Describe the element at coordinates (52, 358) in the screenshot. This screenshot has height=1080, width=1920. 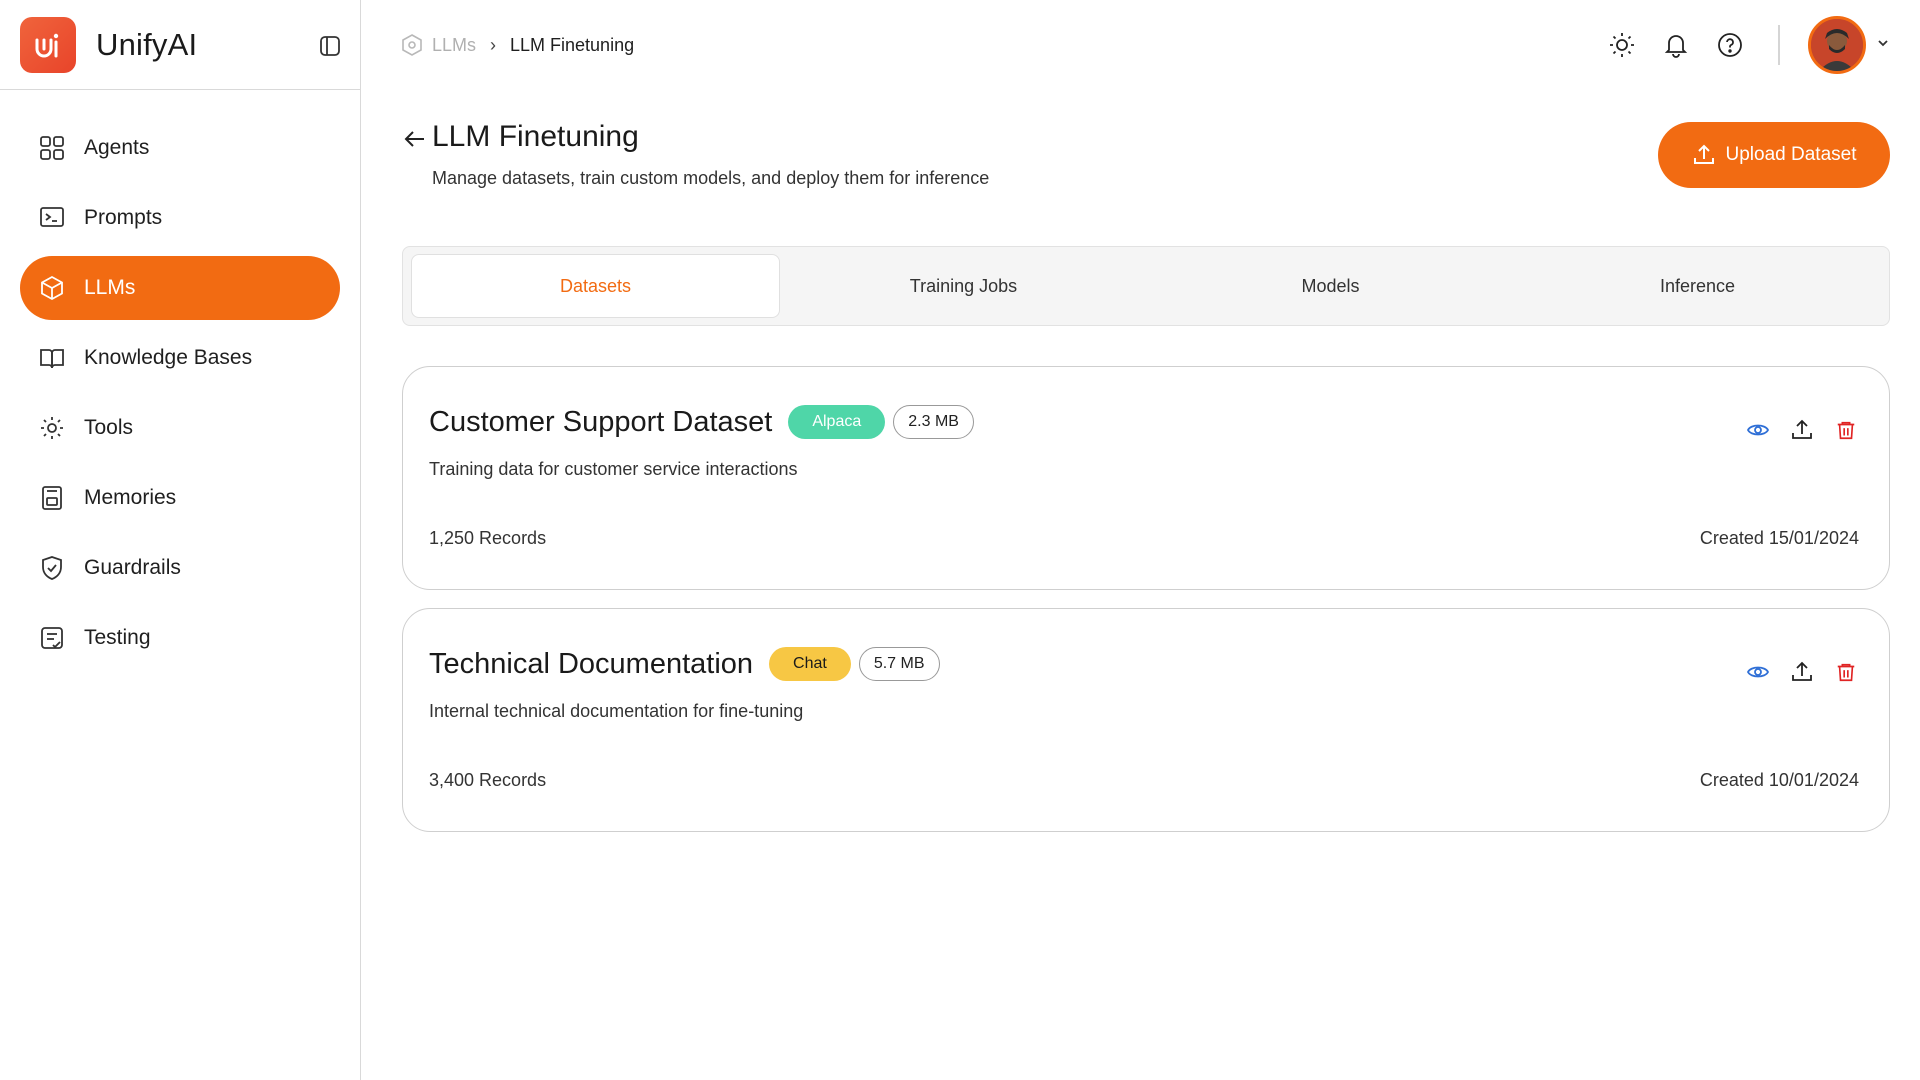
I see `book-icon` at that location.